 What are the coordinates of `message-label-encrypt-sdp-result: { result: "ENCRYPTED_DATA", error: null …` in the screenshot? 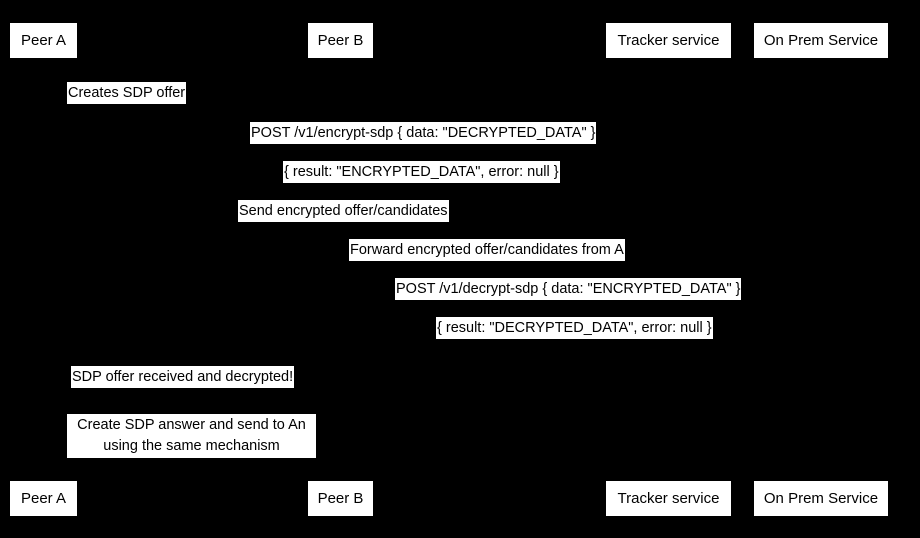 It's located at (421, 172).